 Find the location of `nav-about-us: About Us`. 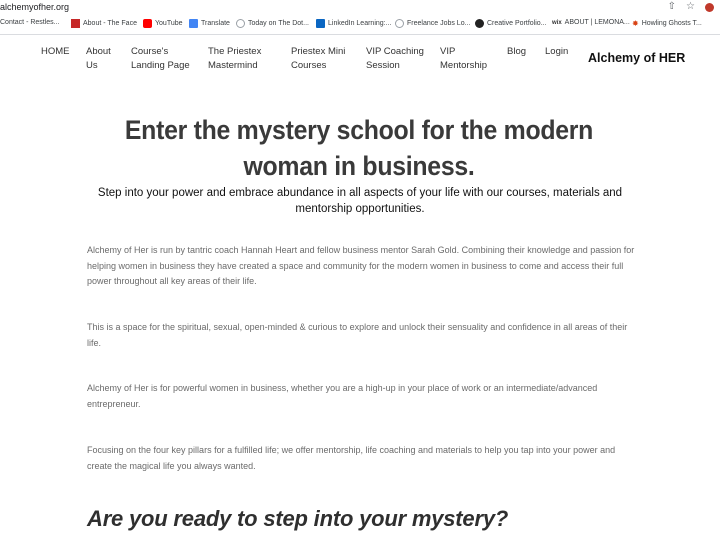

nav-about-us: About Us is located at coordinates (104, 58).